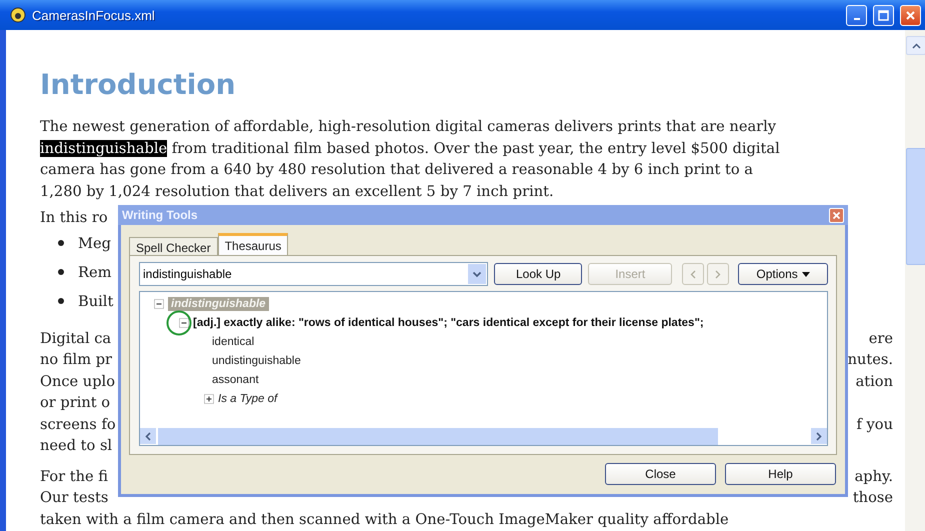  Describe the element at coordinates (253, 244) in the screenshot. I see `tab: Thesaurus` at that location.